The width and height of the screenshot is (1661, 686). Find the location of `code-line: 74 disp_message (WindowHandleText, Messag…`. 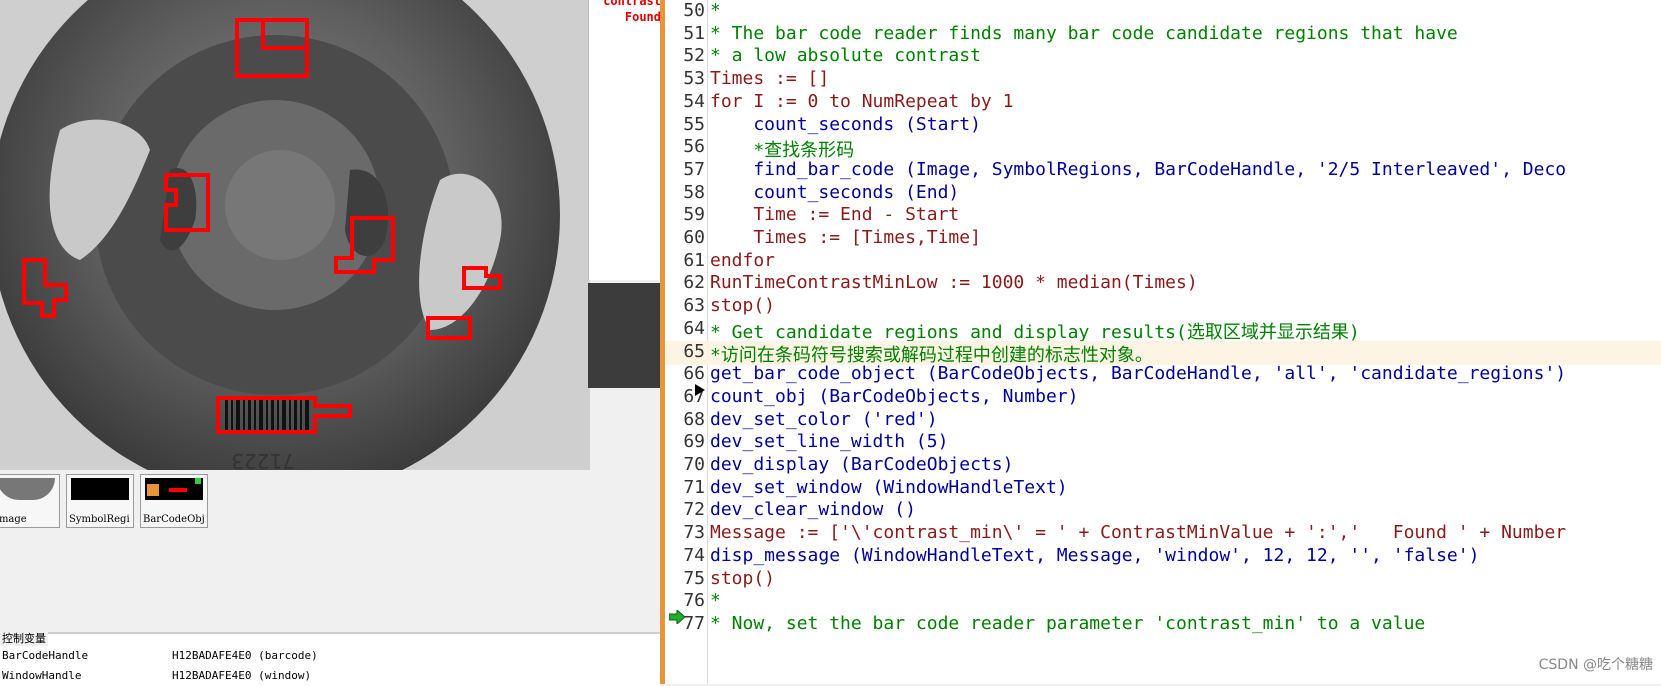

code-line: 74 disp_message (WindowHandleText, Messag… is located at coordinates (1163, 557).